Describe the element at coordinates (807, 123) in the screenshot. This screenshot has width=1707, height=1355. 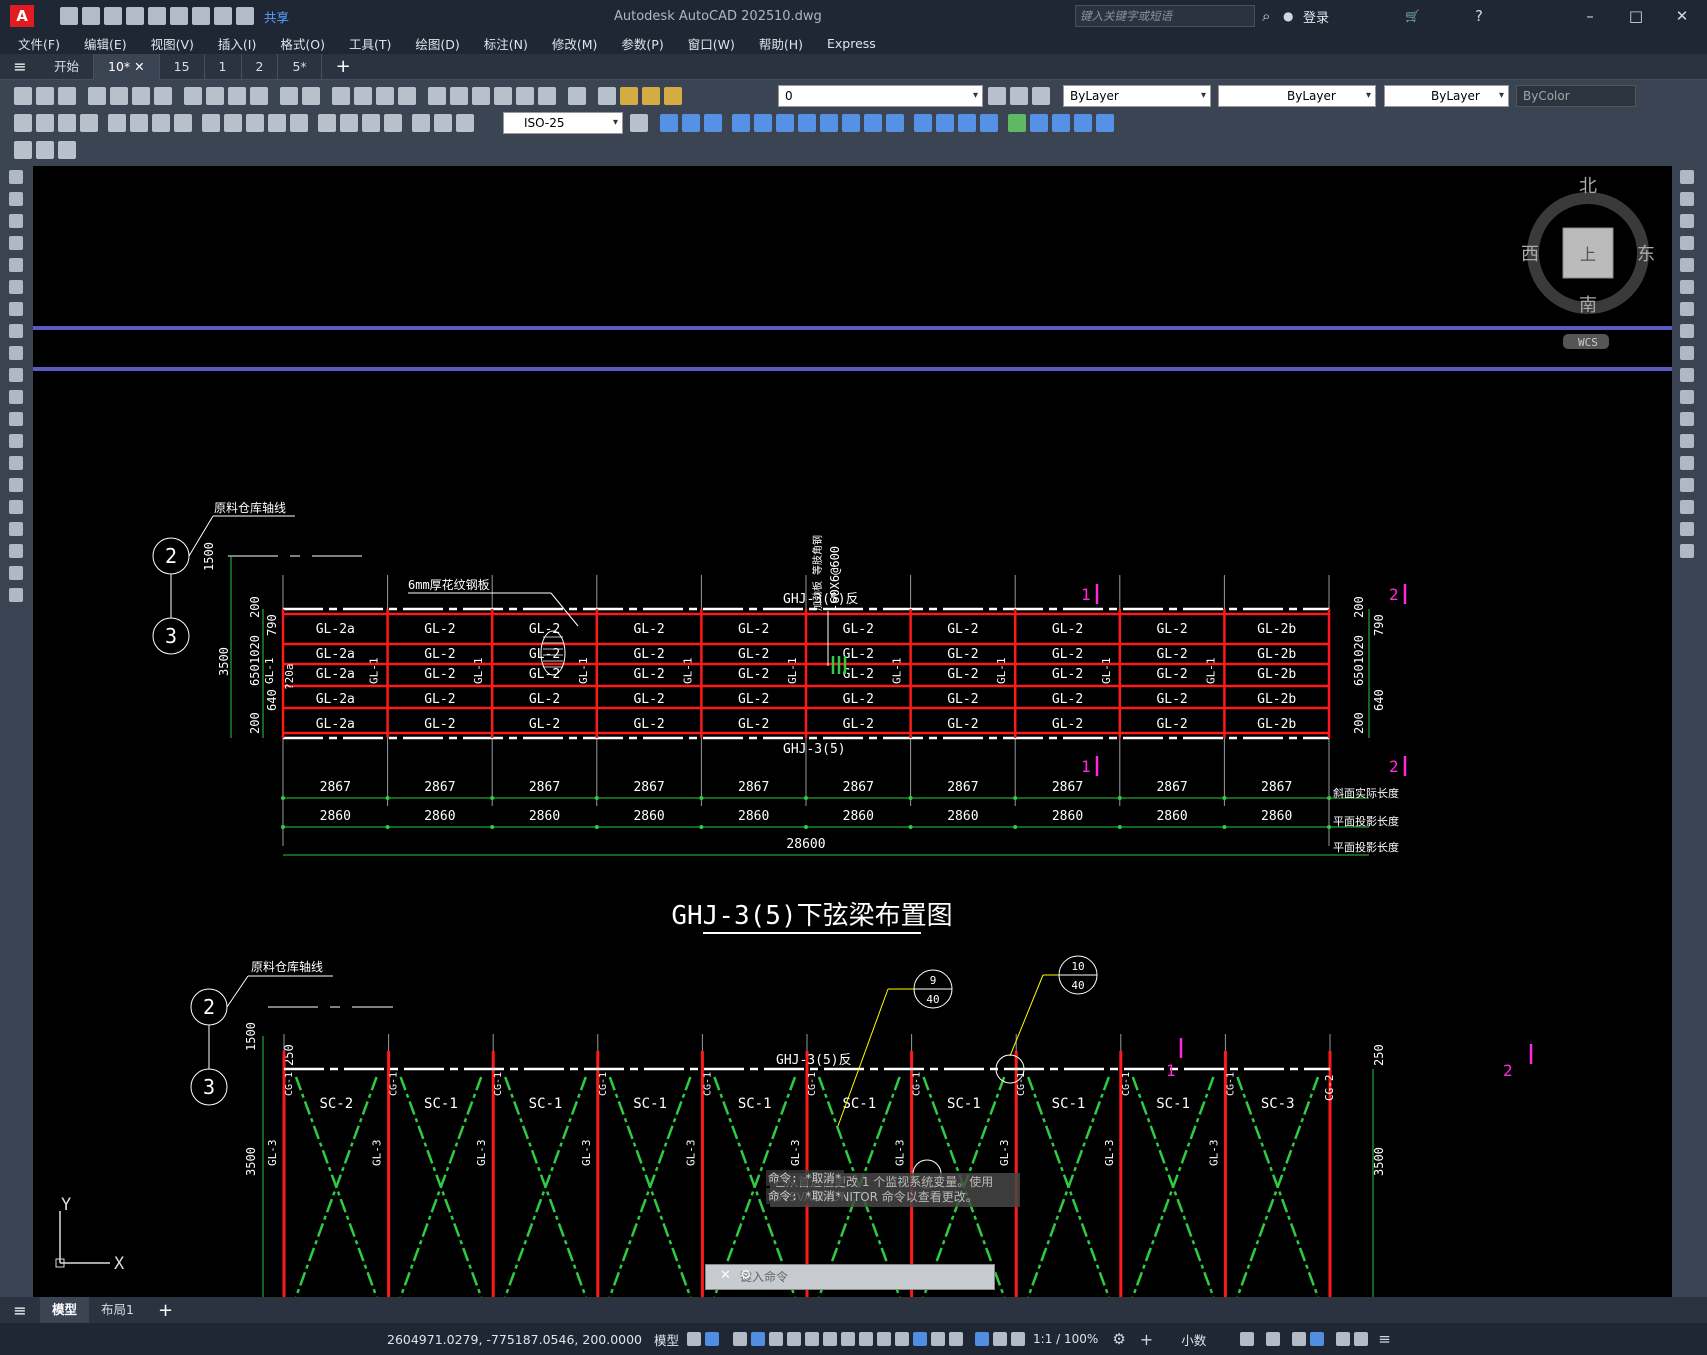
I see `delete-faces-icon` at that location.